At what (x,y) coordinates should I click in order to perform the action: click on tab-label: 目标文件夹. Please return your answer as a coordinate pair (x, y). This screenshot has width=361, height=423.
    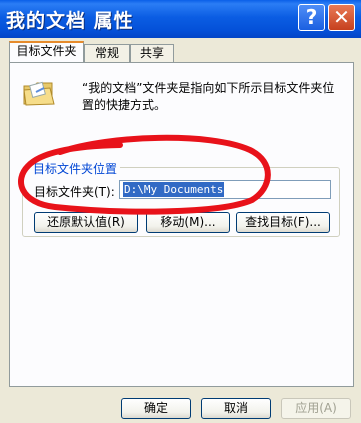
    Looking at the image, I should click on (46, 51).